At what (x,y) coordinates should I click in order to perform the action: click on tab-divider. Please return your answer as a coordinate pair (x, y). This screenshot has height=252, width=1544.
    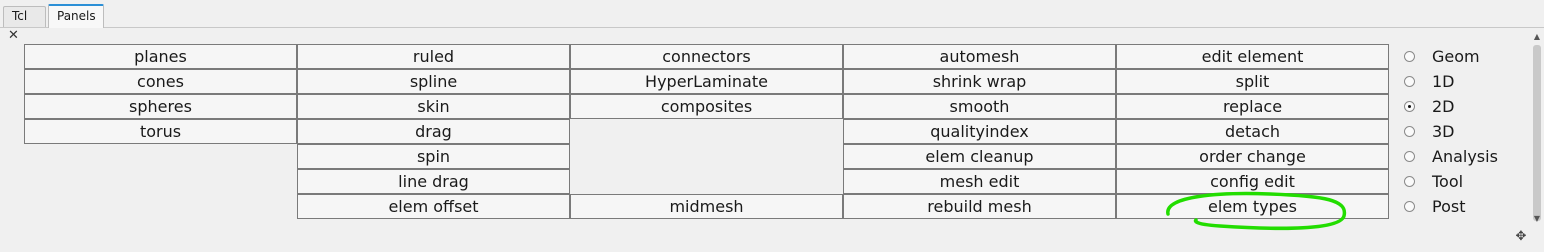
    Looking at the image, I should click on (772, 27).